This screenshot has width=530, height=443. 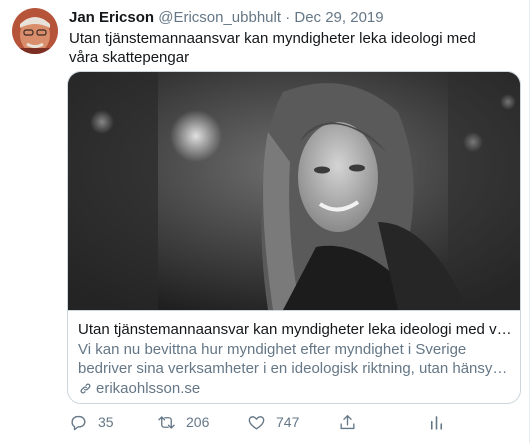 I want to click on card-domain: erikaohlsson.se, so click(x=139, y=388).